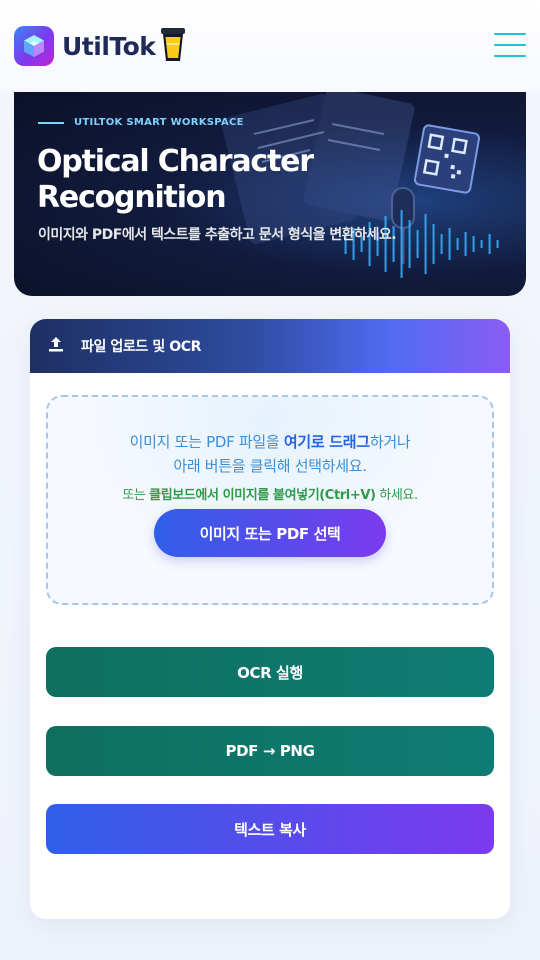 This screenshot has height=960, width=540. I want to click on dropzone-line1-bold: 여기로 드래그, so click(326, 442).